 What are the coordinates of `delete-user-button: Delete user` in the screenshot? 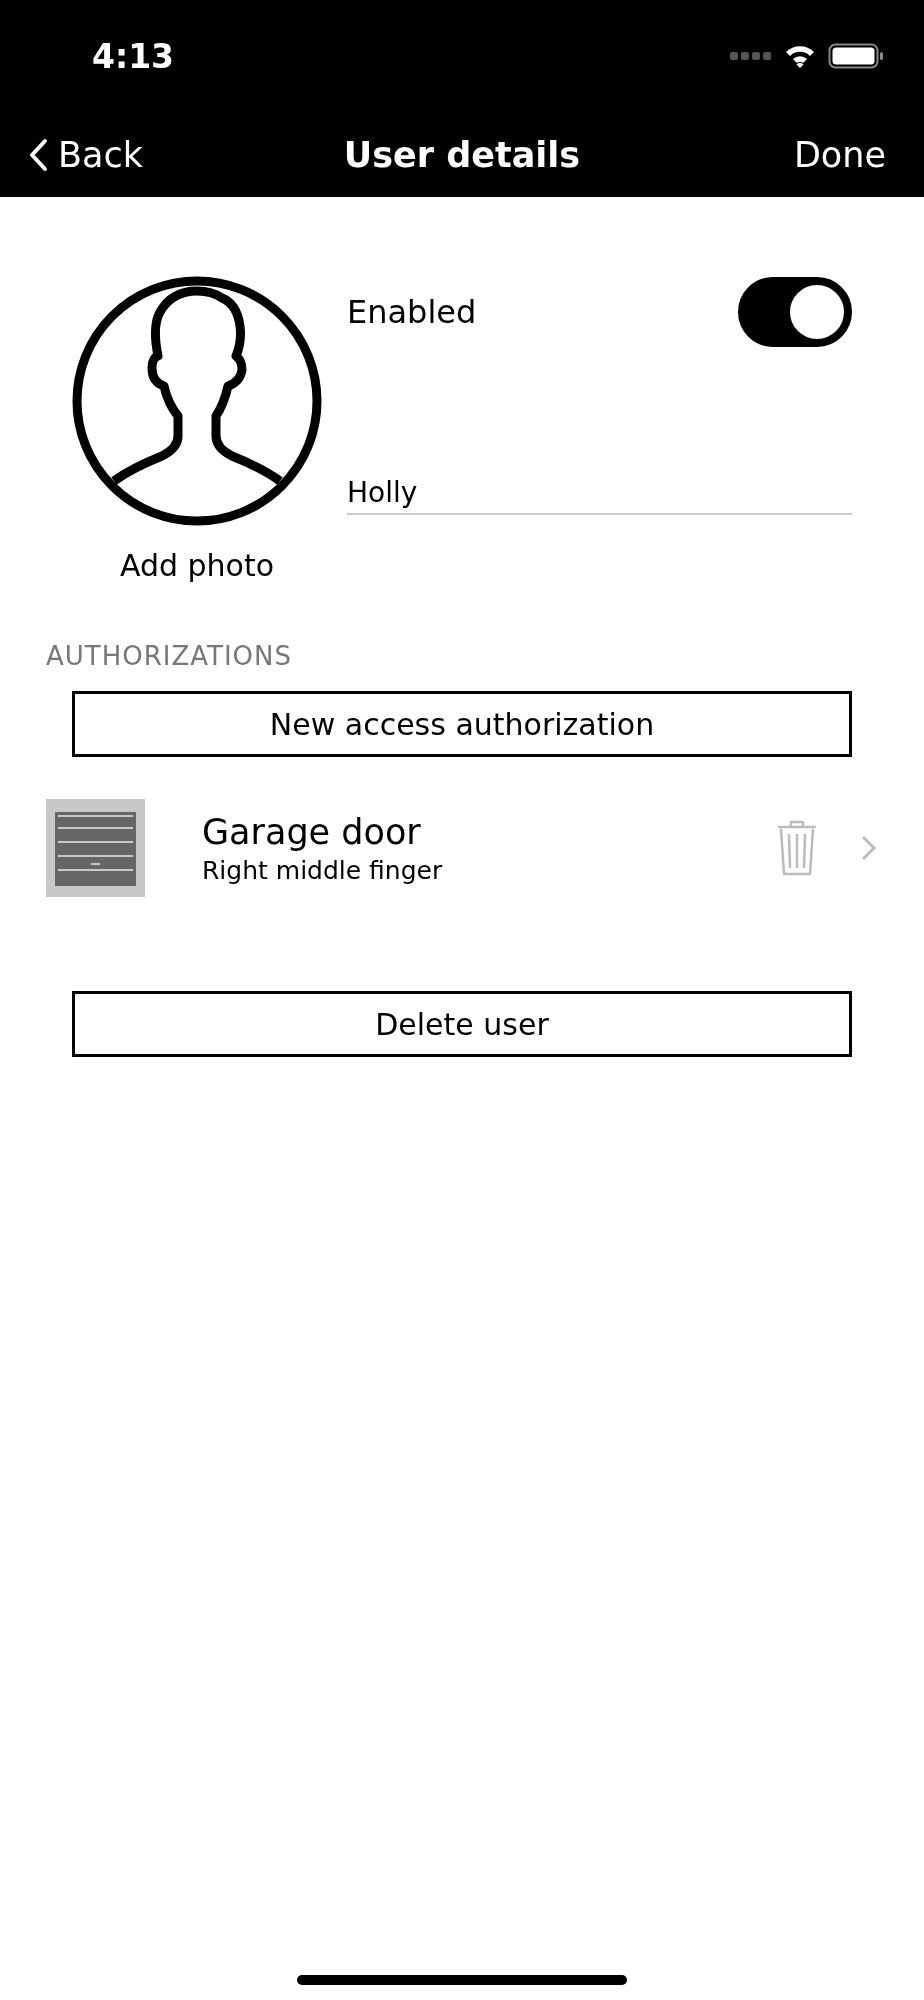 It's located at (462, 1024).